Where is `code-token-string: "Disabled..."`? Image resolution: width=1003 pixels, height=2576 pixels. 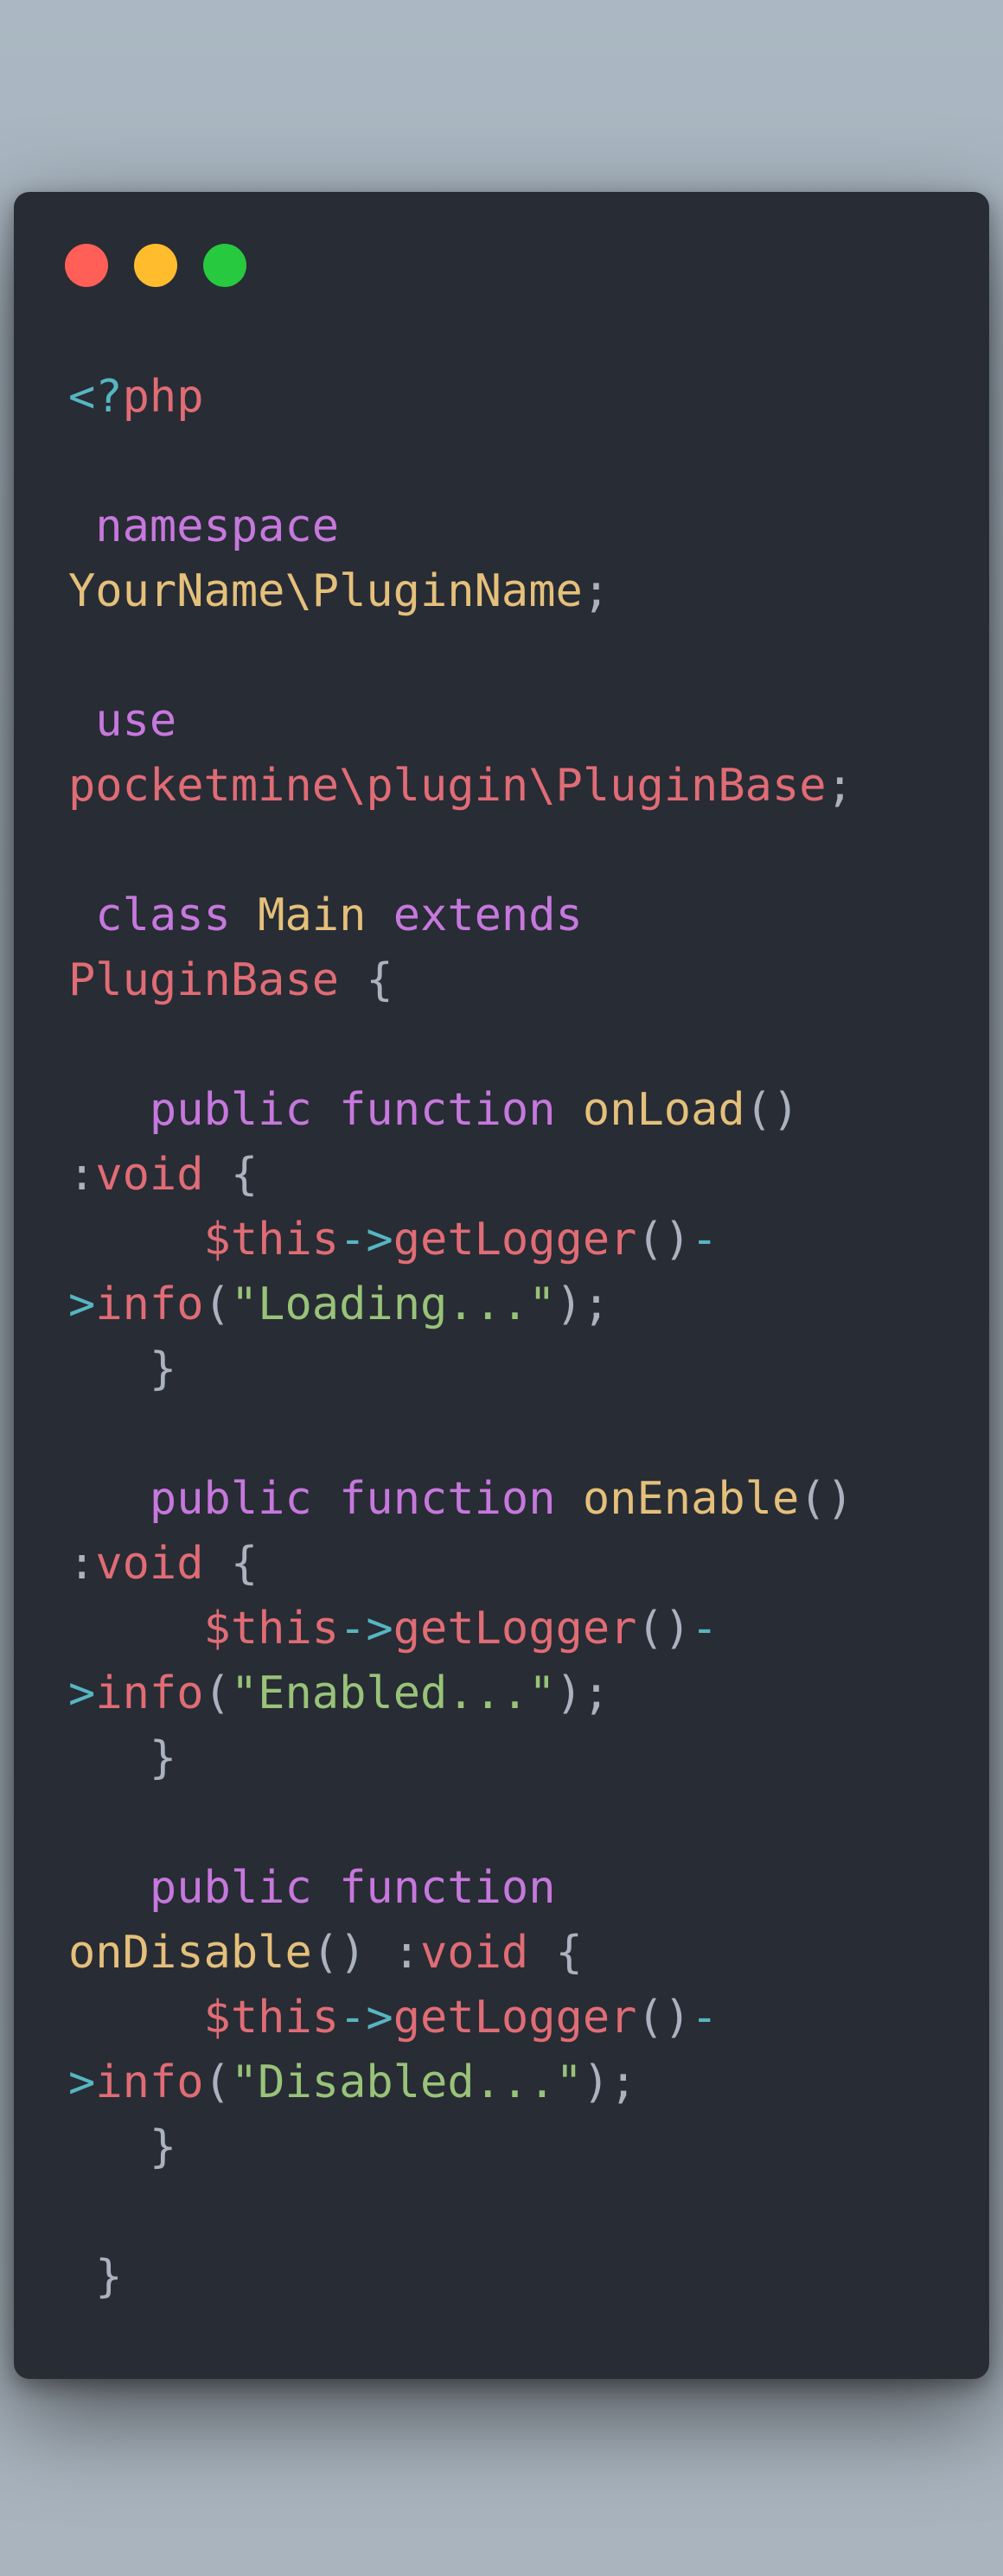
code-token-string: "Disabled..." is located at coordinates (406, 2082).